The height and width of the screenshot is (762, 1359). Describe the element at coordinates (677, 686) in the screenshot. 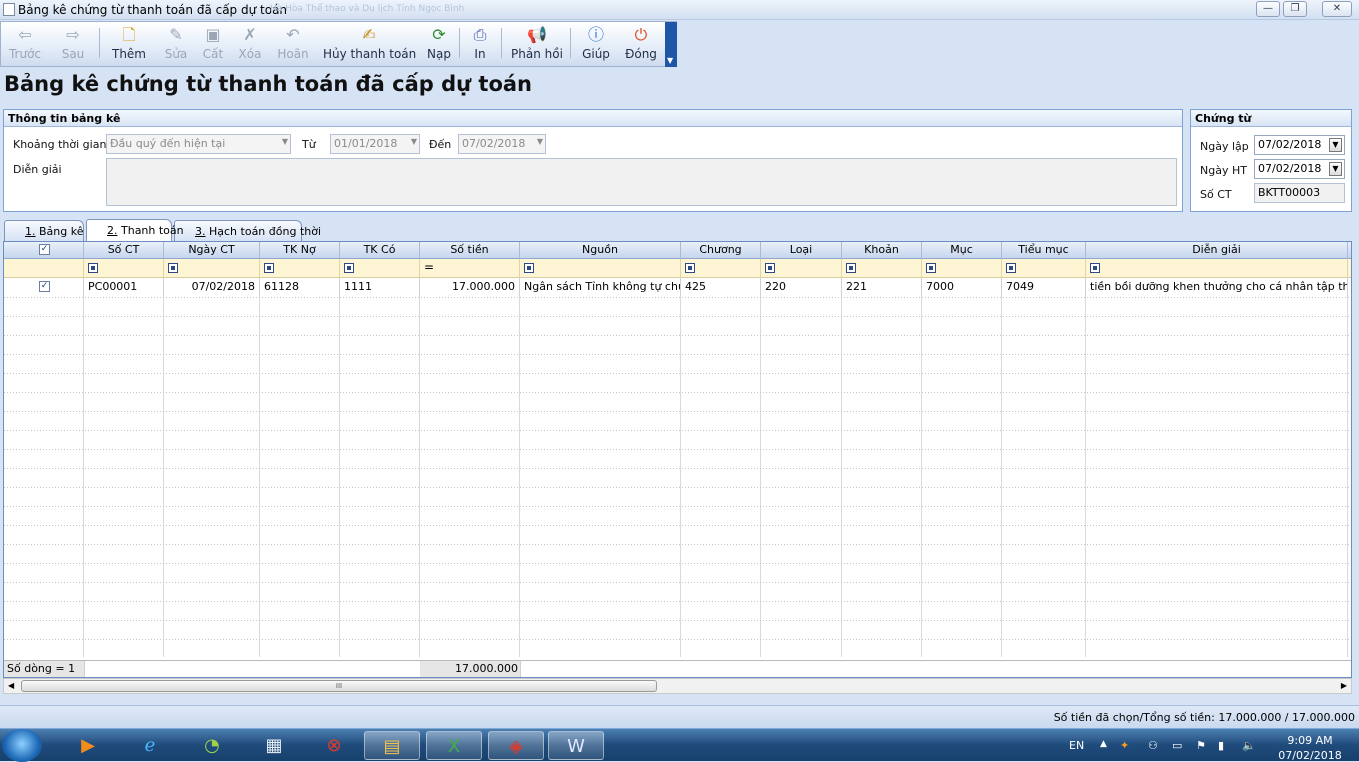

I see `horizontal-scrollbar: ◀ III ▶` at that location.